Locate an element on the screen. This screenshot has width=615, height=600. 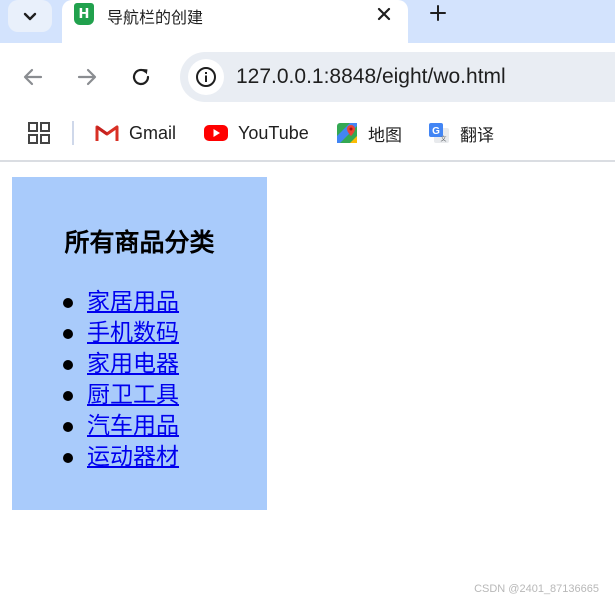
address-bar: 127.0.0.1:8848/eight/wo.html is located at coordinates (397, 77).